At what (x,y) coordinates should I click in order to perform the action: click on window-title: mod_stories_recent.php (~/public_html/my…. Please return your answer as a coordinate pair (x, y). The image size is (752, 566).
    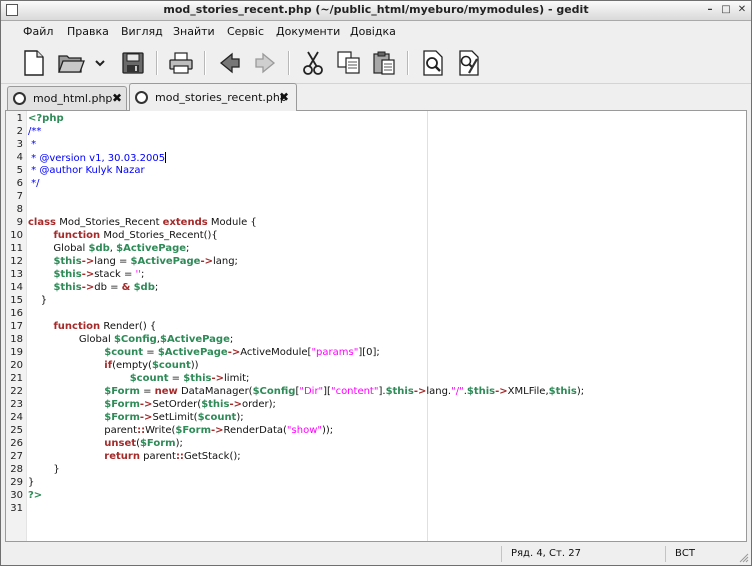
    Looking at the image, I should click on (376, 9).